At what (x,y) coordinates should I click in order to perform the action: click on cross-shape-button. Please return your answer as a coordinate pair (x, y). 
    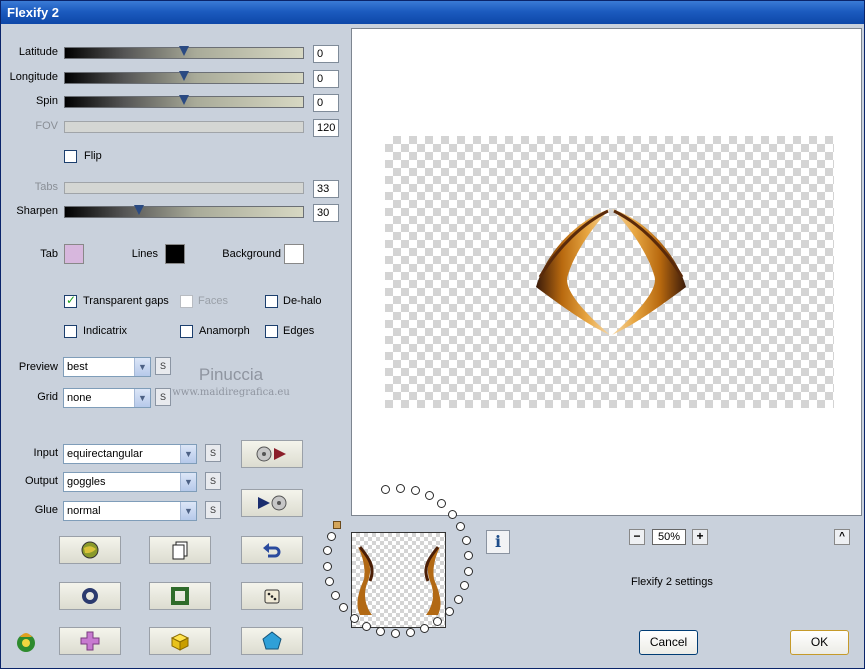
    Looking at the image, I should click on (90, 641).